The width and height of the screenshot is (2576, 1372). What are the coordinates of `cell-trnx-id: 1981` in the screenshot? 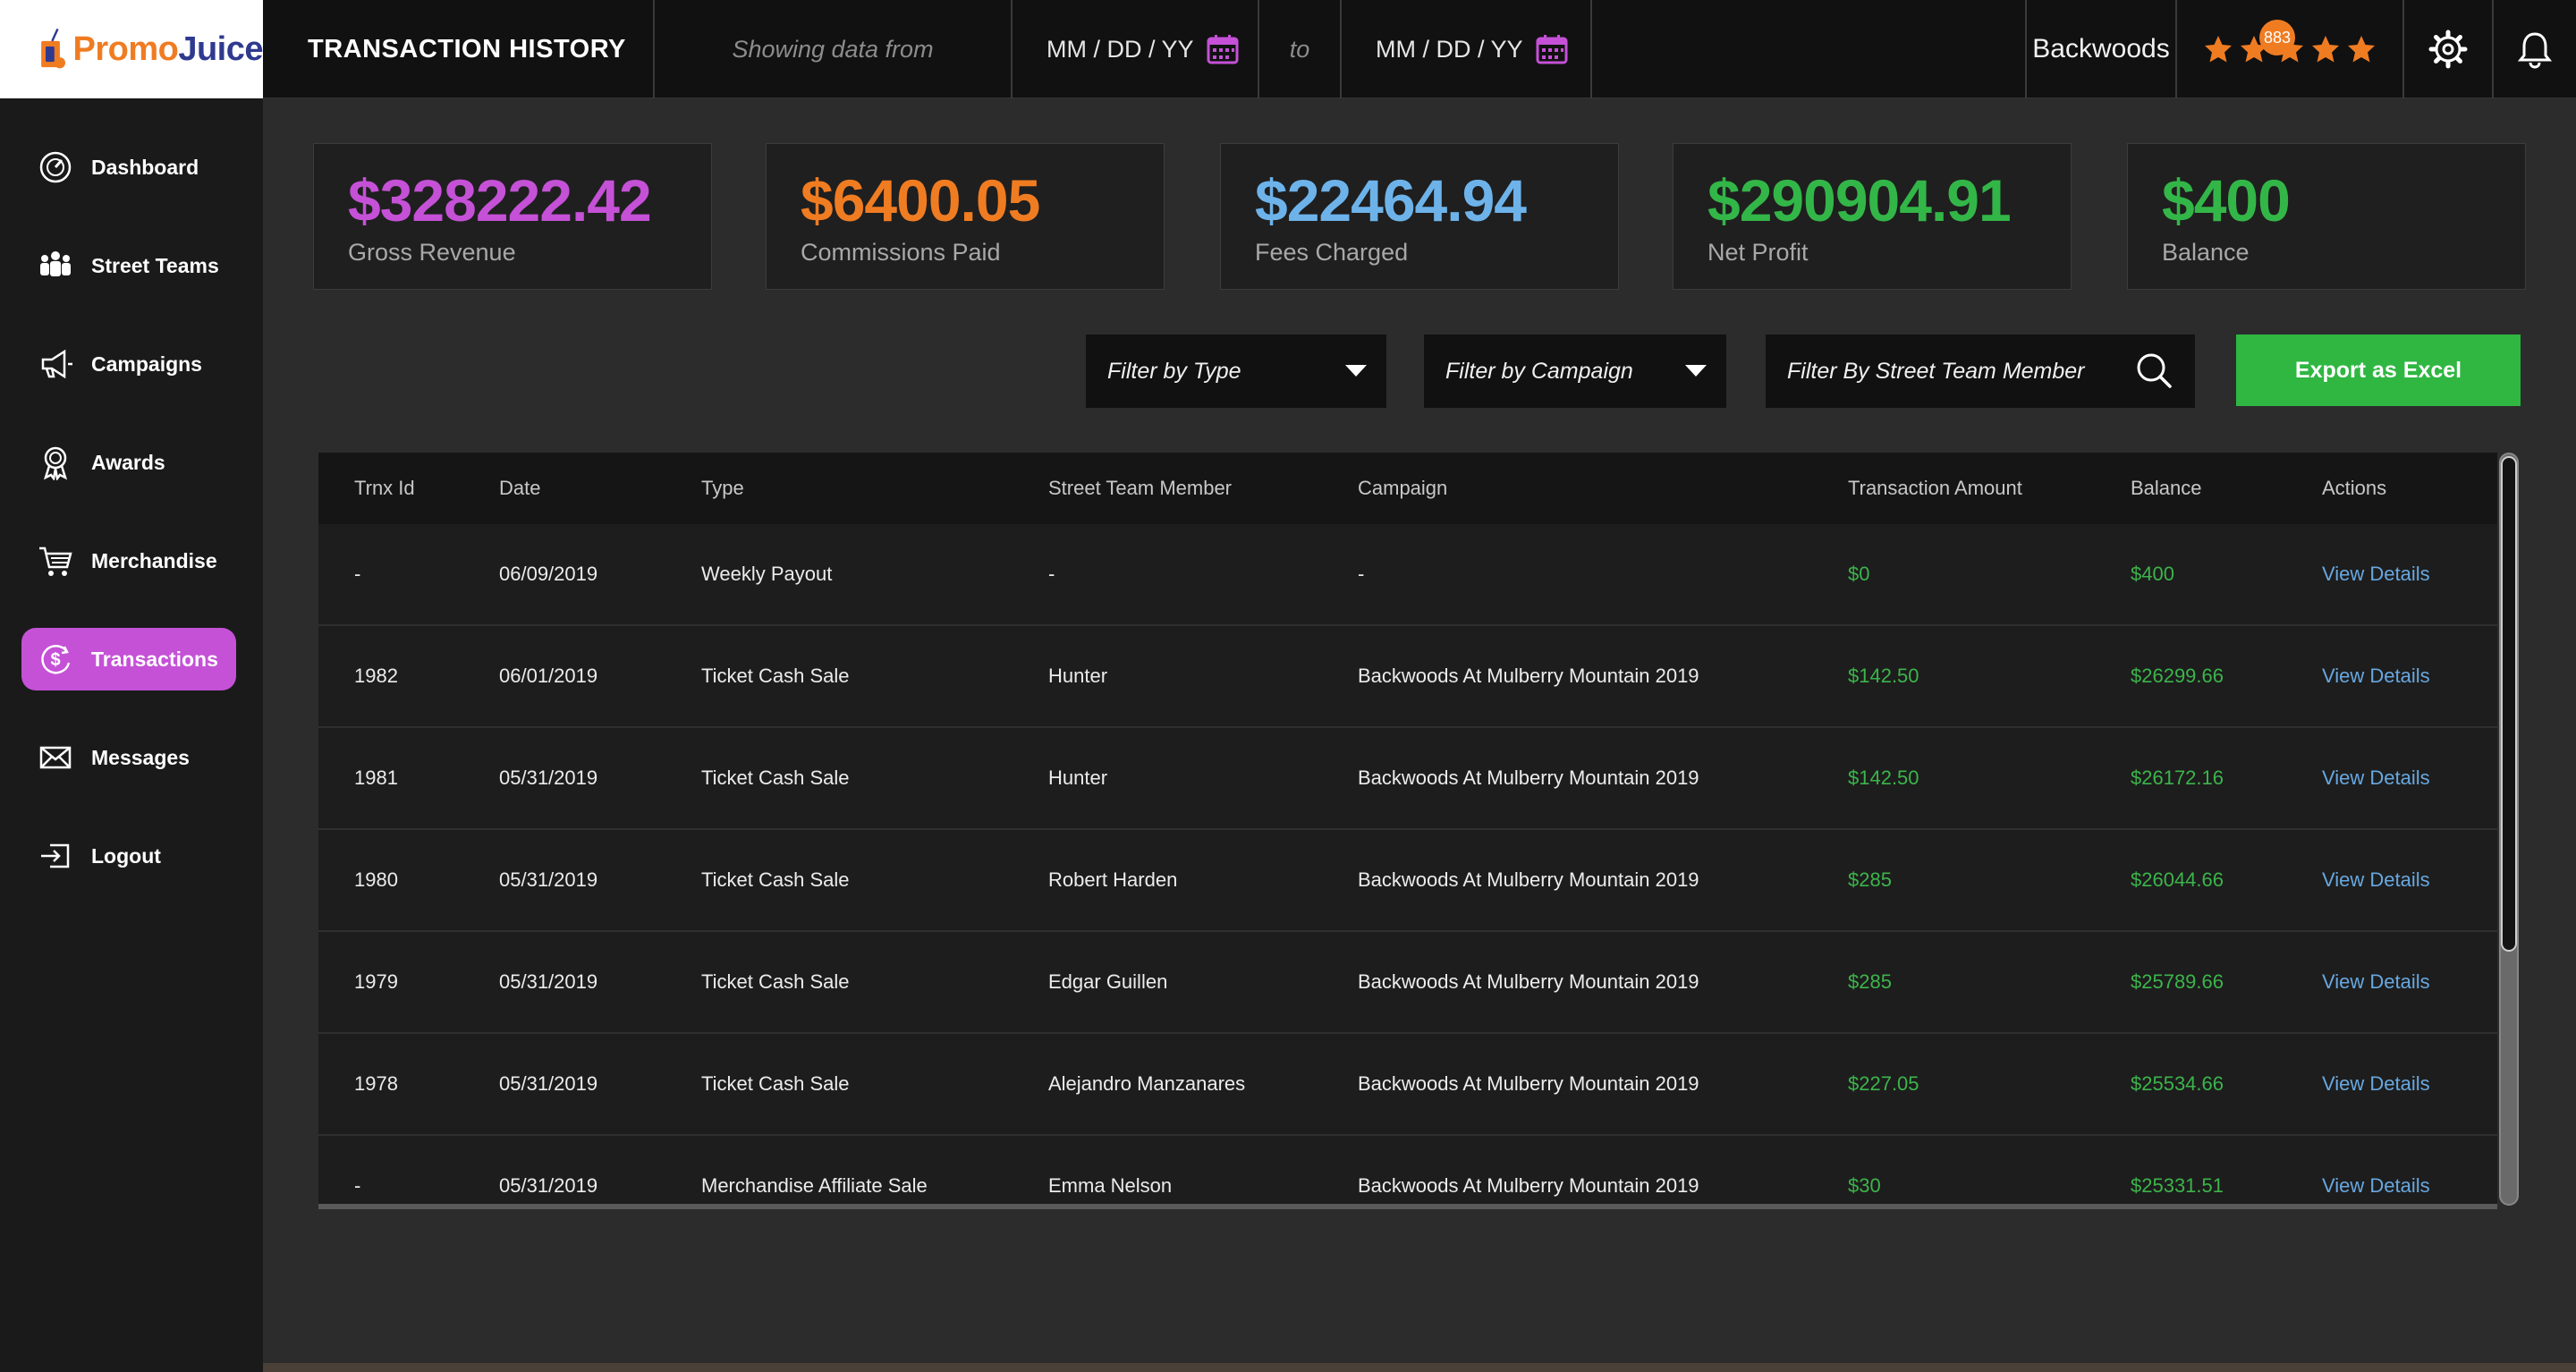 It's located at (376, 777).